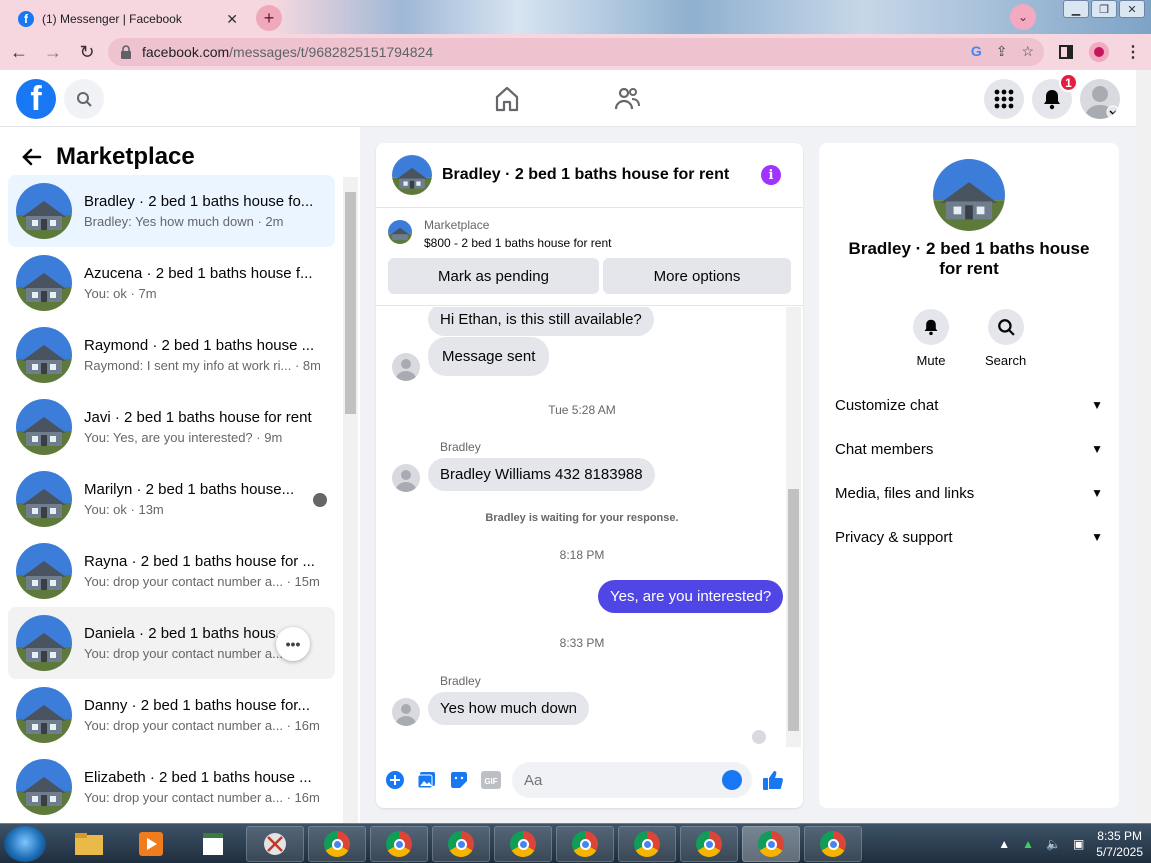 The height and width of the screenshot is (863, 1151). I want to click on conversation-time: 15m, so click(307, 581).